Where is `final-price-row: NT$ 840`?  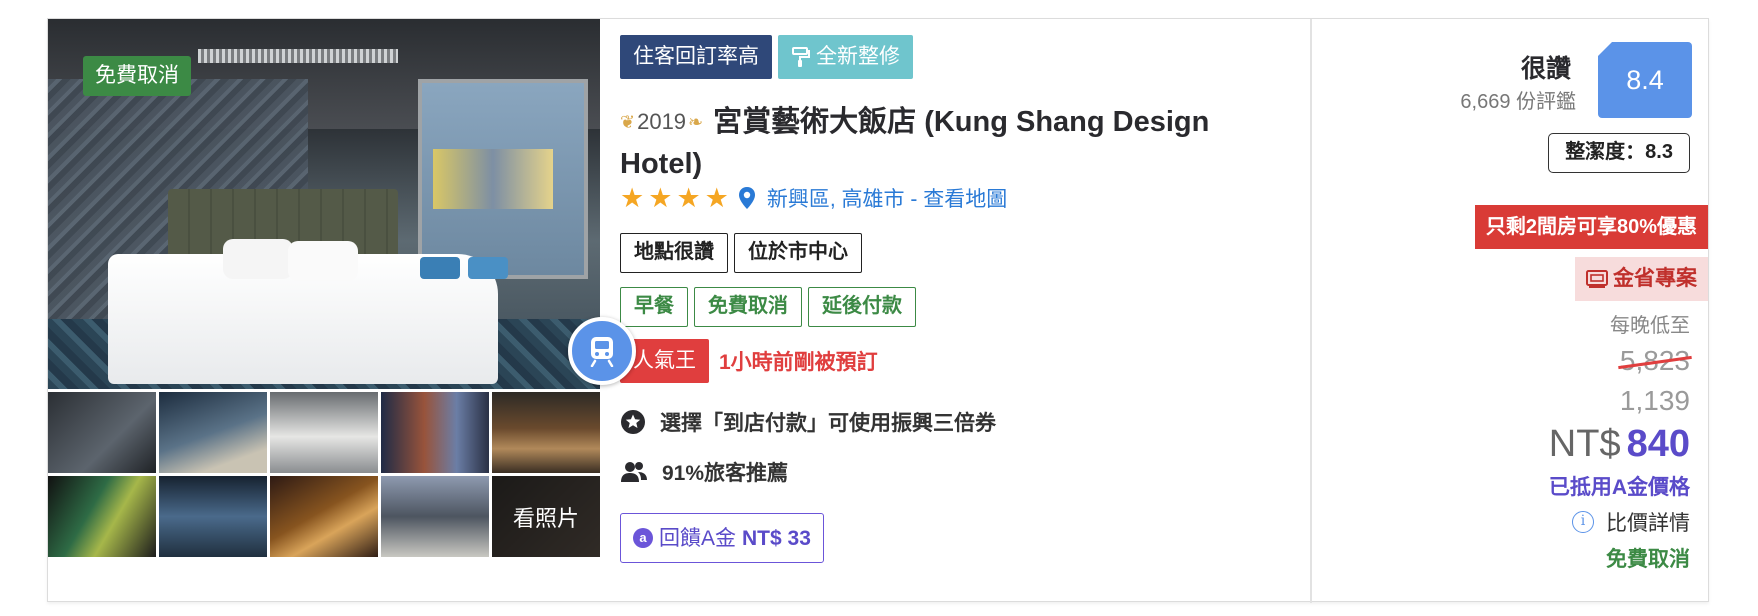
final-price-row: NT$ 840 is located at coordinates (1619, 444).